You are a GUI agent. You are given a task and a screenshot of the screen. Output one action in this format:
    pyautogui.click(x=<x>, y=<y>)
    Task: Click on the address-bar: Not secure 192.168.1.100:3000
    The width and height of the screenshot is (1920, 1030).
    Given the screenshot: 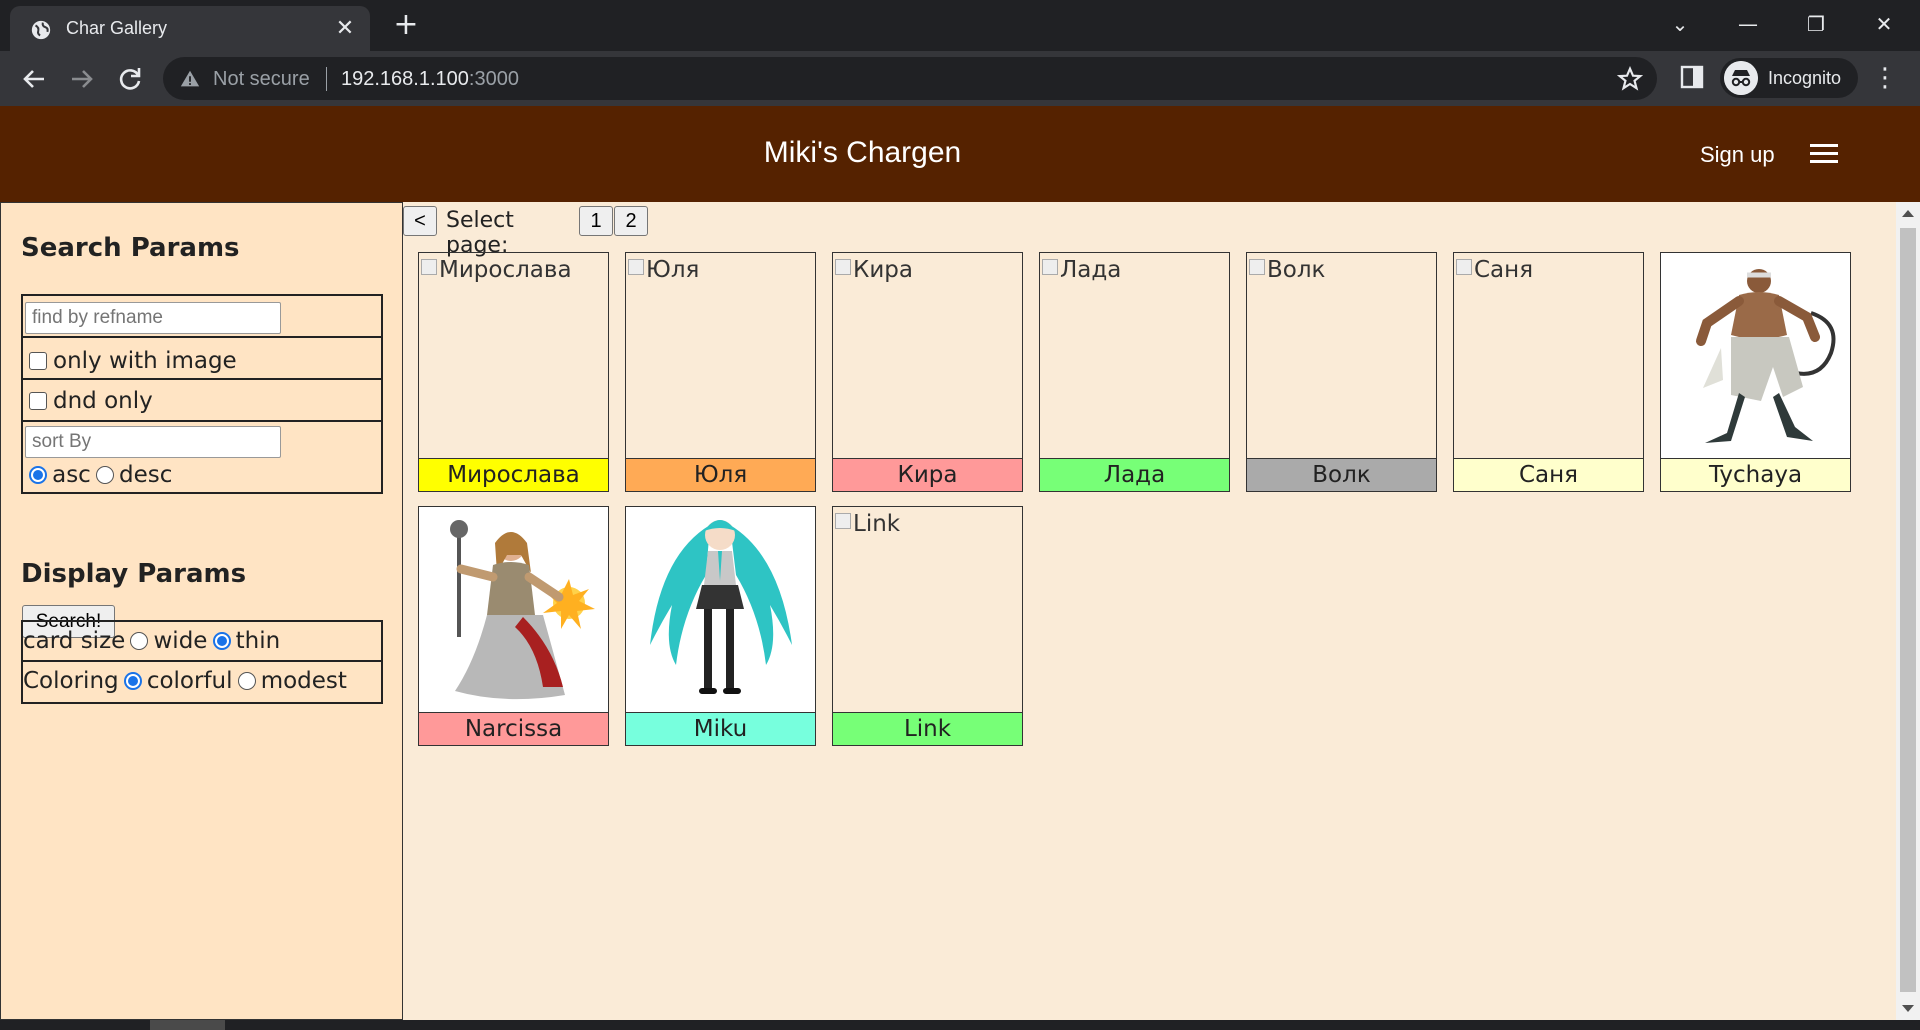 What is the action you would take?
    pyautogui.click(x=910, y=78)
    